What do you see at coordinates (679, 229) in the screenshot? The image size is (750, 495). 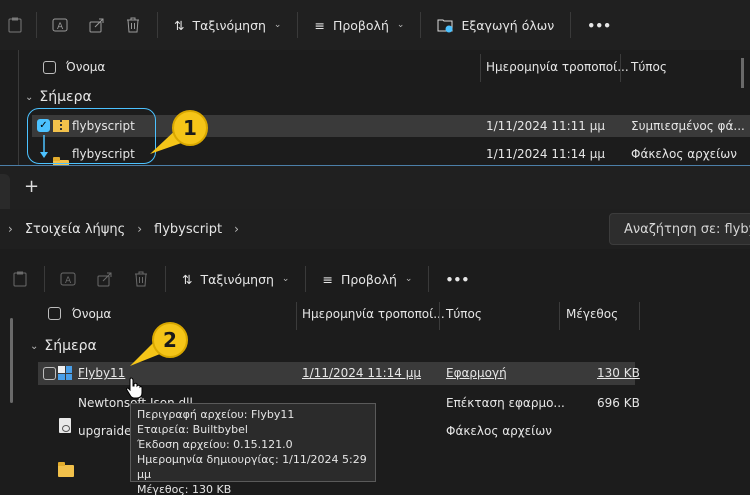 I see `search-input: Αναζήτηση σε: flybys` at bounding box center [679, 229].